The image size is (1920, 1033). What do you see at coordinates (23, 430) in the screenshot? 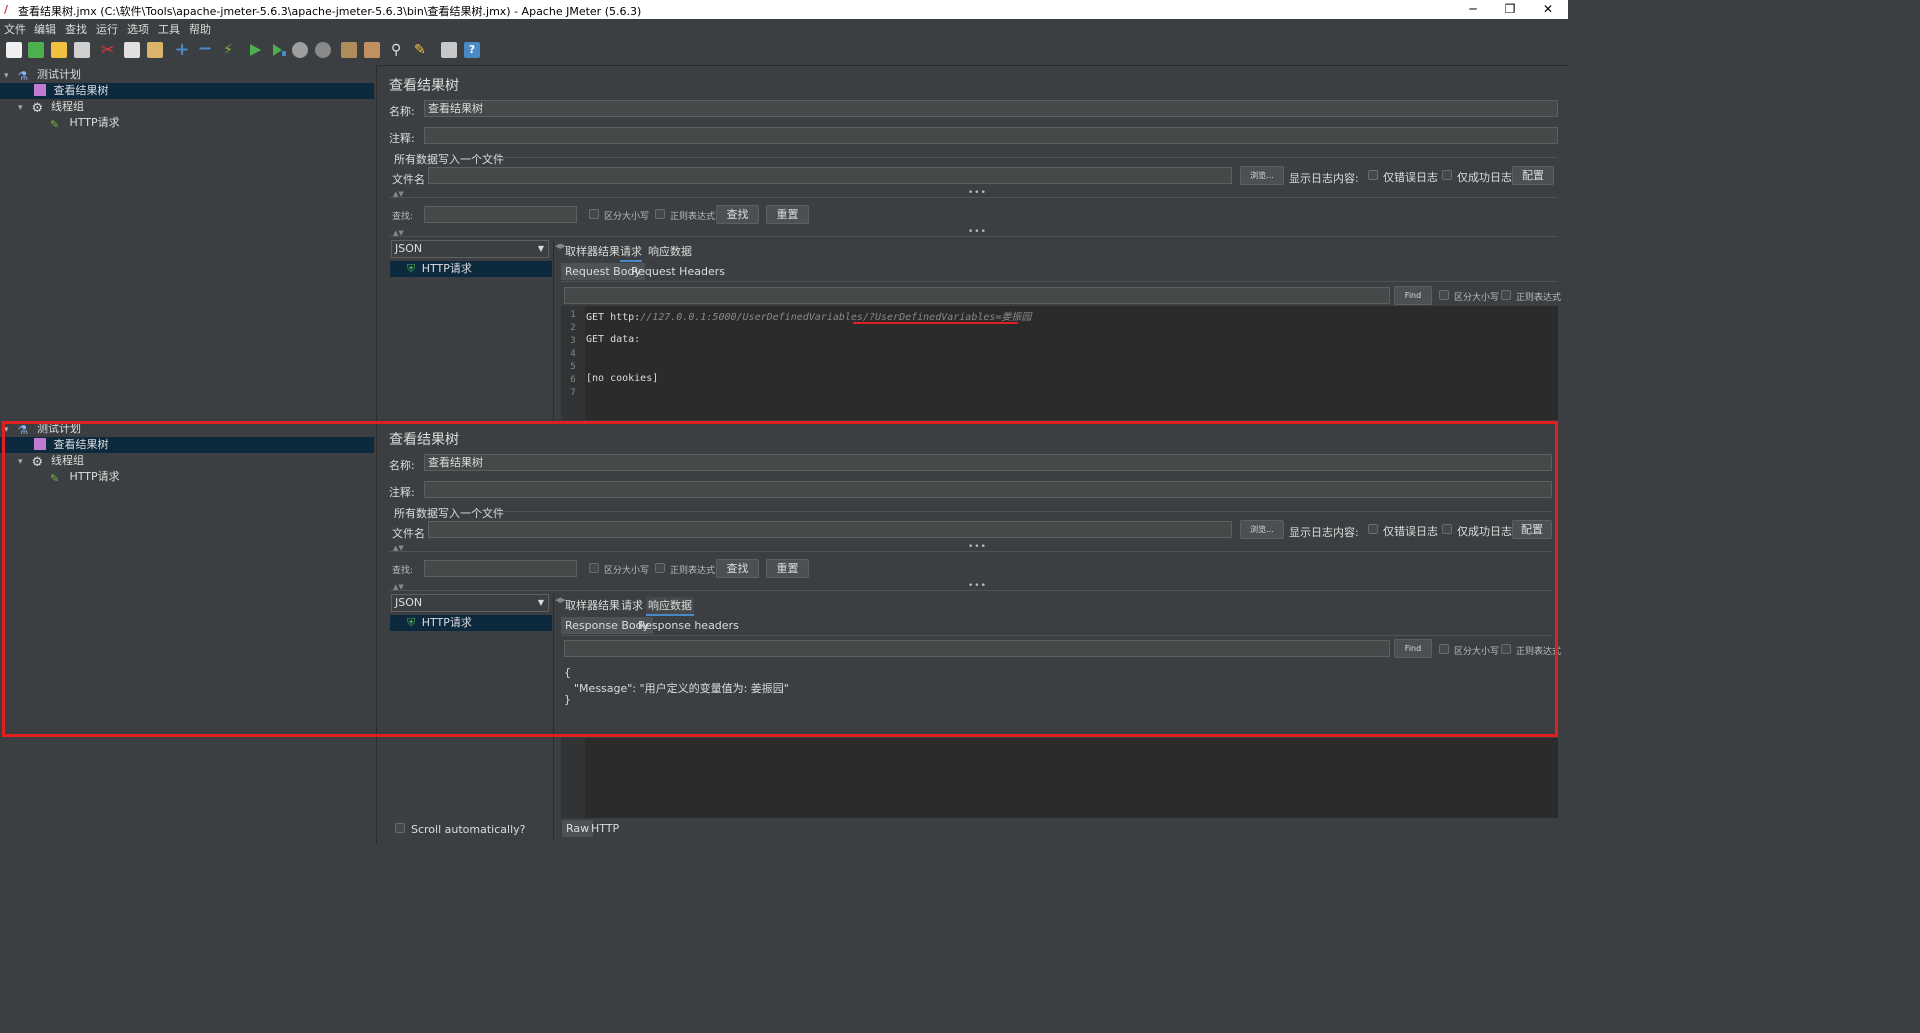
I see `flask-icon: ⚗` at bounding box center [23, 430].